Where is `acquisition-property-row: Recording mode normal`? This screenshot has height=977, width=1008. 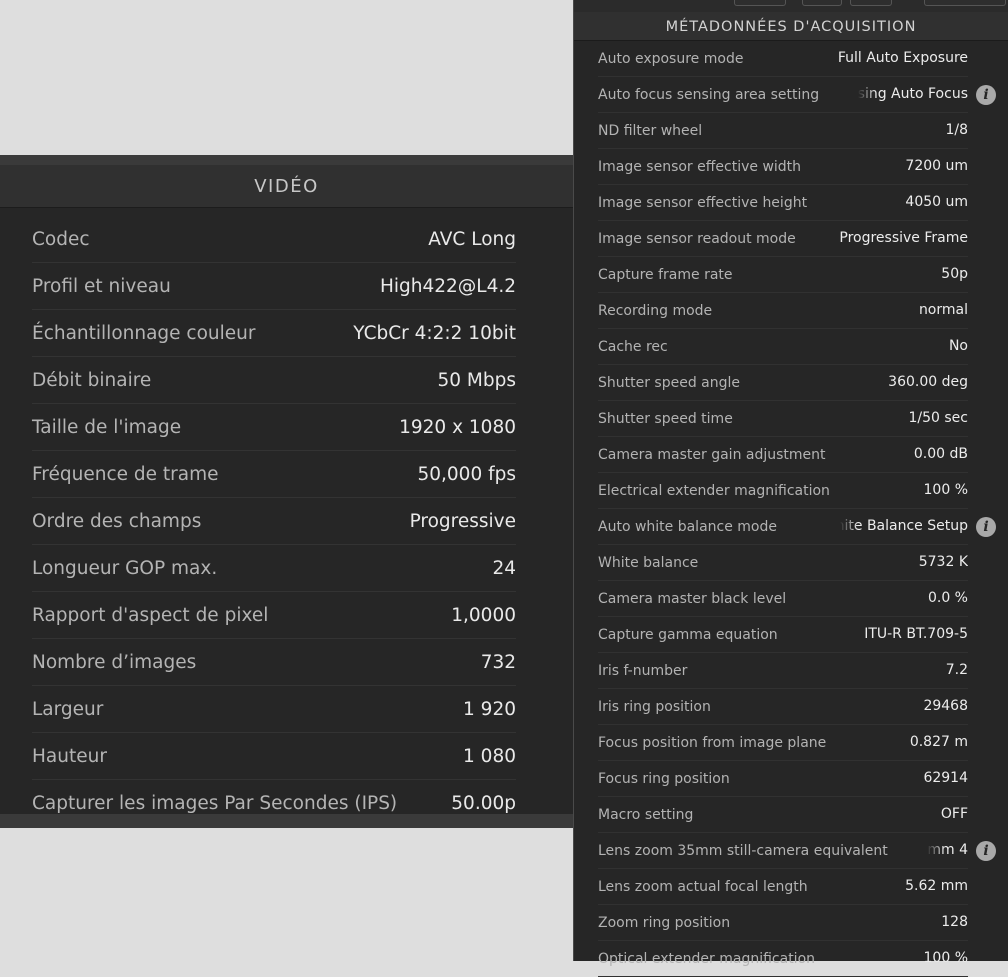 acquisition-property-row: Recording mode normal is located at coordinates (783, 311).